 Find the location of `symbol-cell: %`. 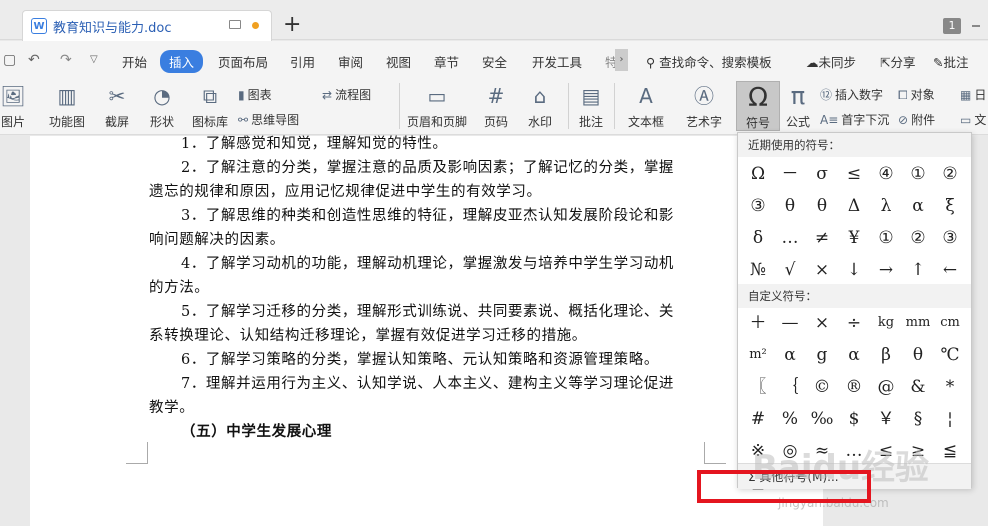

symbol-cell: % is located at coordinates (790, 419).